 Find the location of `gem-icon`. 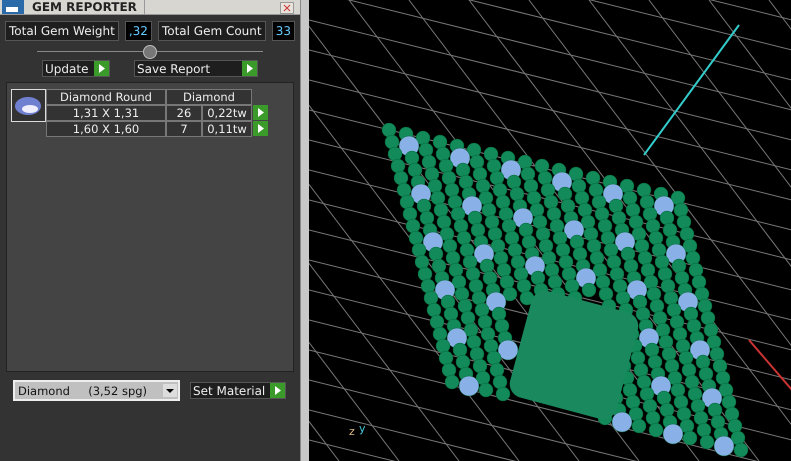

gem-icon is located at coordinates (28, 105).